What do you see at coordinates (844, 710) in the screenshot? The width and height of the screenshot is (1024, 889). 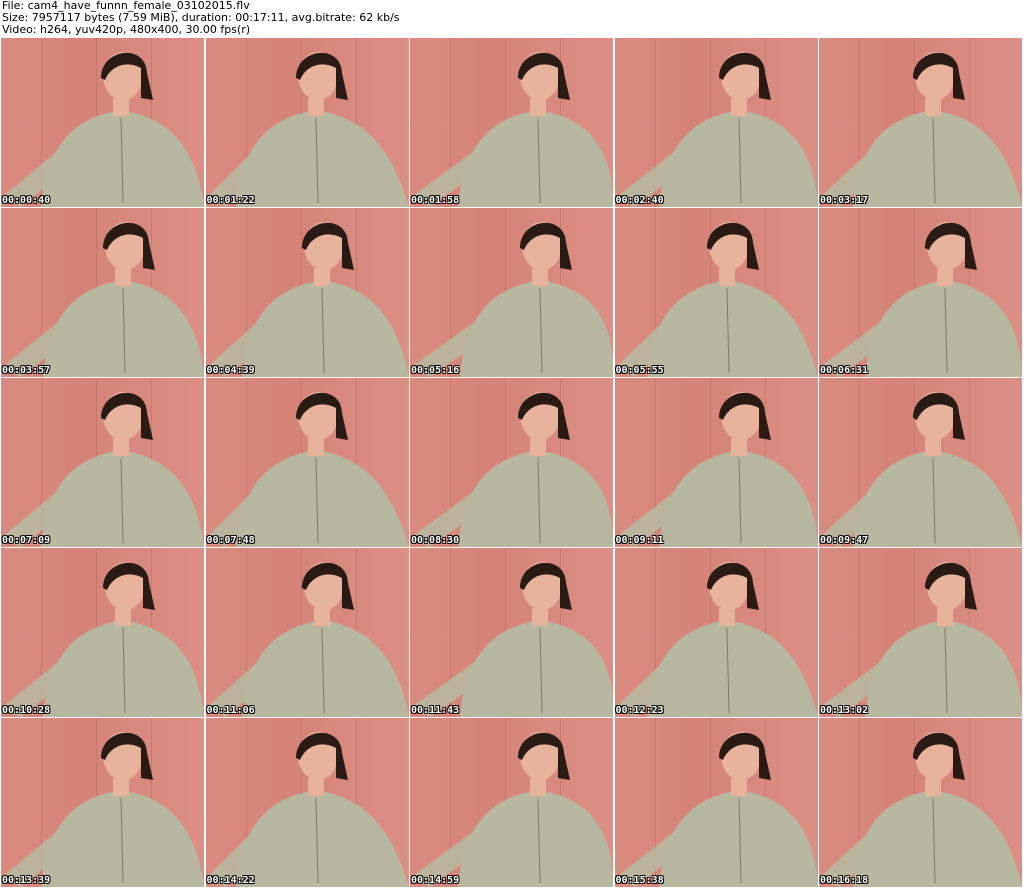 I see `timestamp-label: 00:13:02` at bounding box center [844, 710].